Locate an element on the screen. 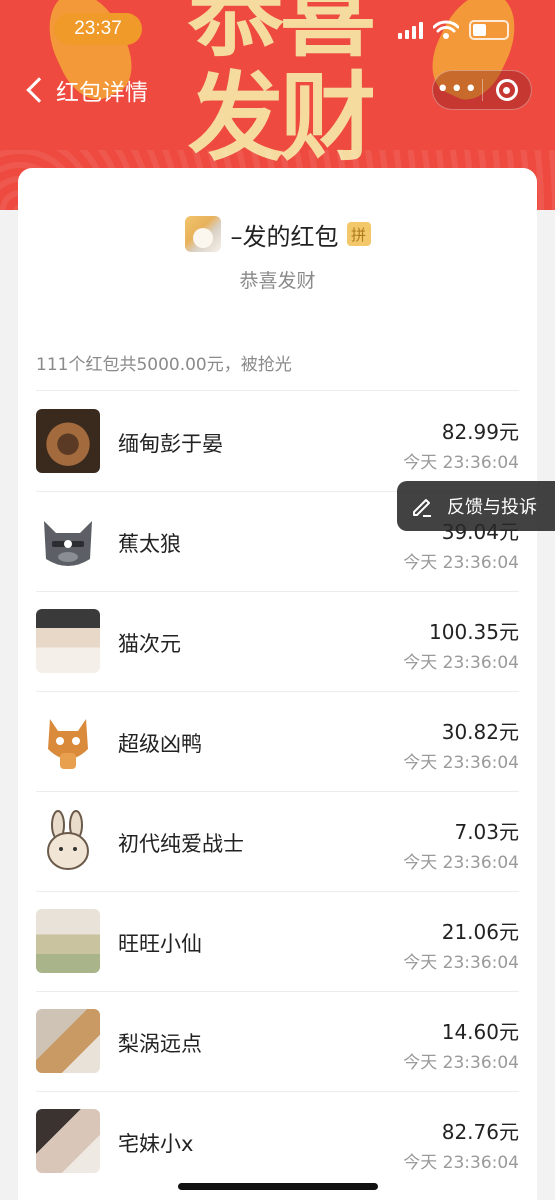 The height and width of the screenshot is (1200, 555). receiver-name: 缅甸彭于晏 is located at coordinates (170, 444).